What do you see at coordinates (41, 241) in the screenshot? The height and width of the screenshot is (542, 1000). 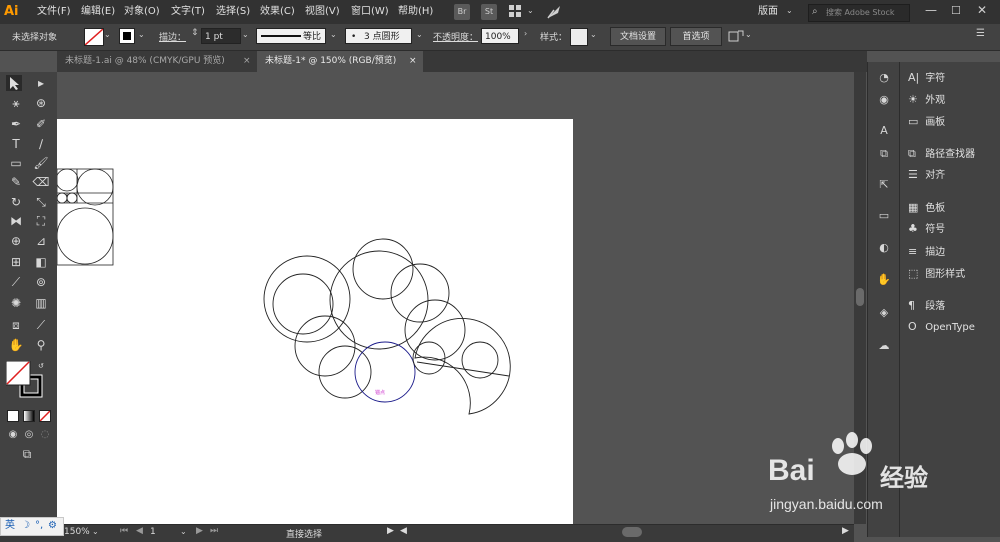 I see `perspective-grid-tool-icon: ⊿` at bounding box center [41, 241].